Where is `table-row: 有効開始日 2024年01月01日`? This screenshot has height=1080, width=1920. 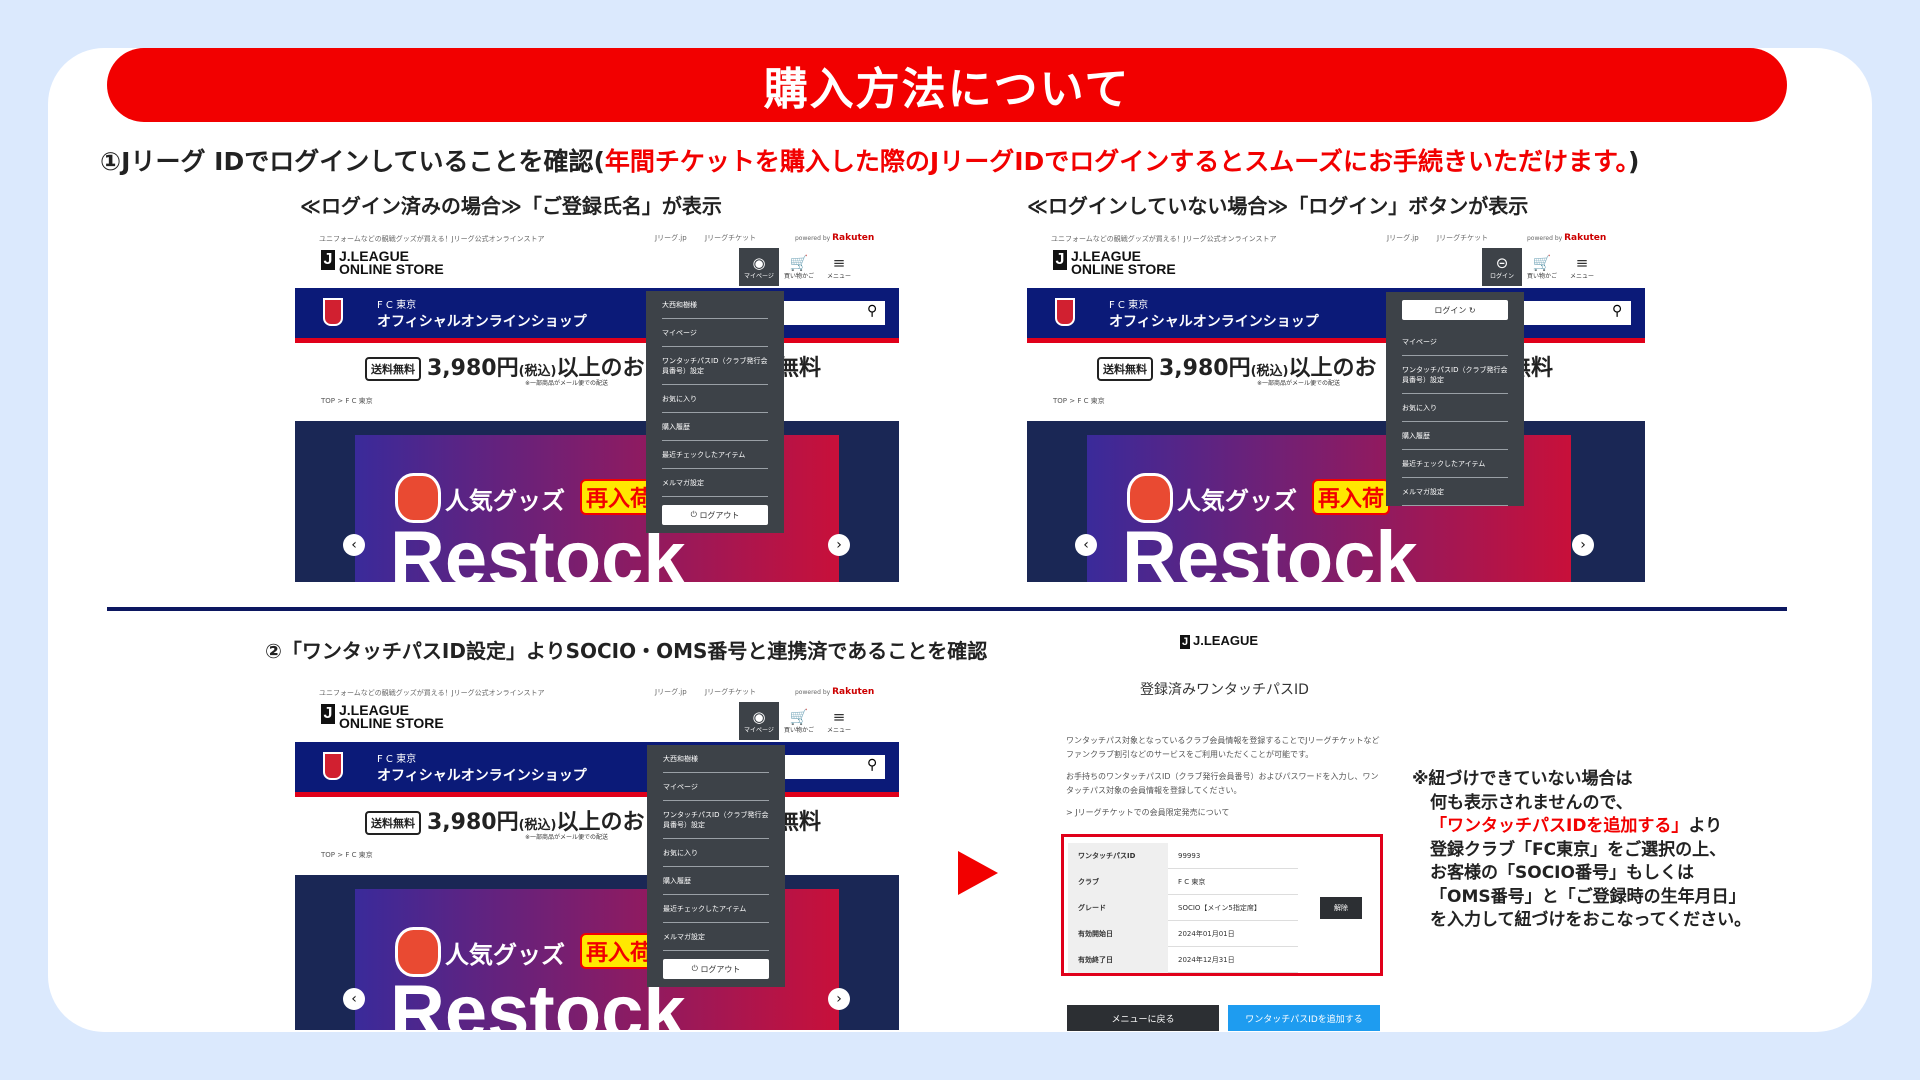
table-row: 有効開始日 2024年01月01日 is located at coordinates (1183, 934).